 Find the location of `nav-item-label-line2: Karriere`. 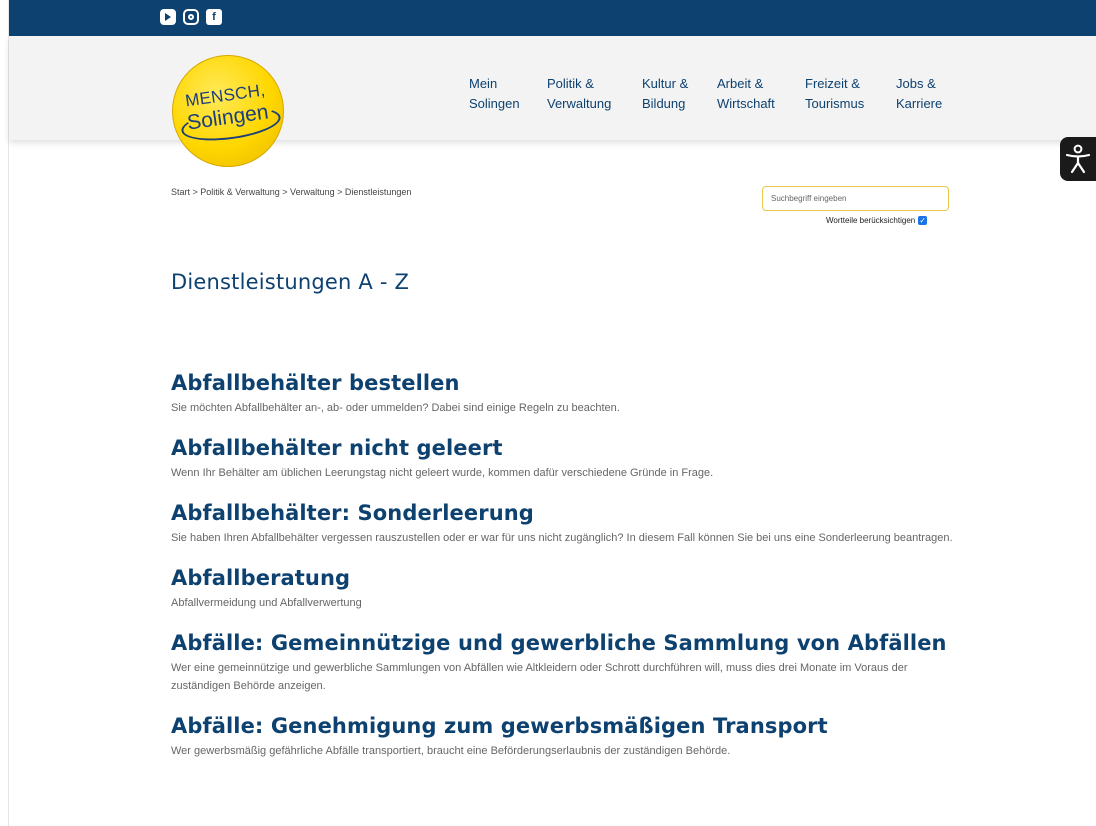

nav-item-label-line2: Karriere is located at coordinates (919, 103).